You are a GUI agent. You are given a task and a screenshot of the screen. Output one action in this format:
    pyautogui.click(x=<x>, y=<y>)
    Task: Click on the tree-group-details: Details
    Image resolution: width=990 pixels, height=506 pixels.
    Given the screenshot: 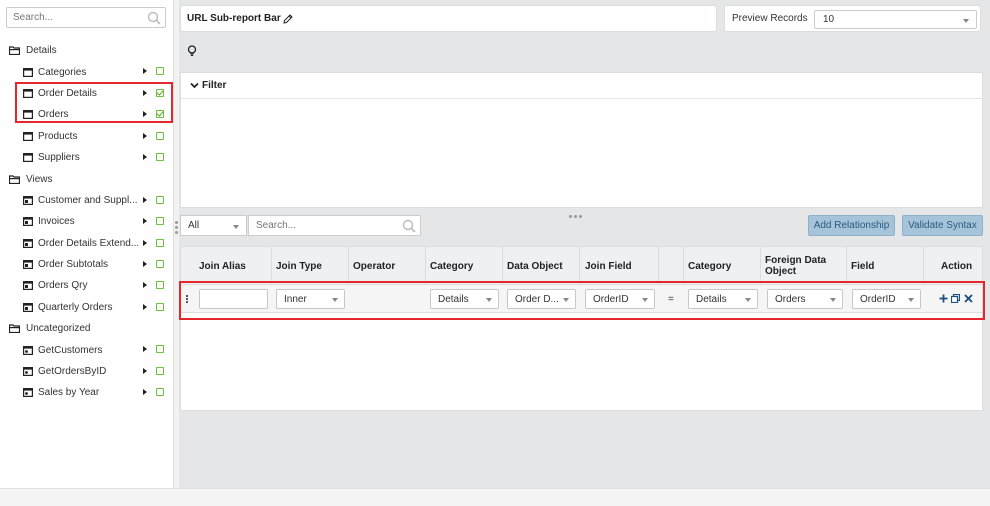 What is the action you would take?
    pyautogui.click(x=87, y=50)
    